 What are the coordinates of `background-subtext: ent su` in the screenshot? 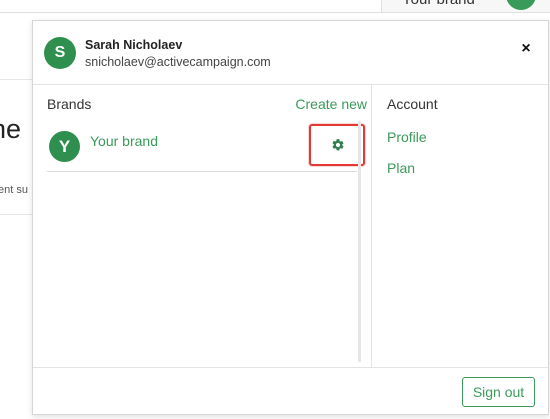 It's located at (16, 190).